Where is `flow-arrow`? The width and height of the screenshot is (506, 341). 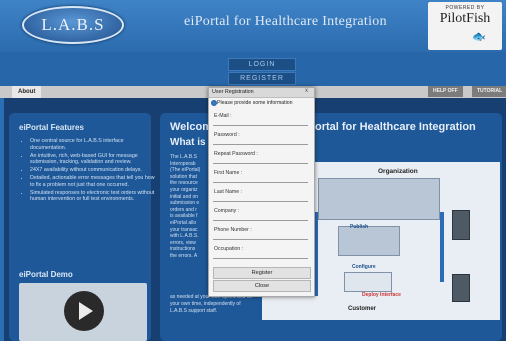 flow-arrow is located at coordinates (442, 247).